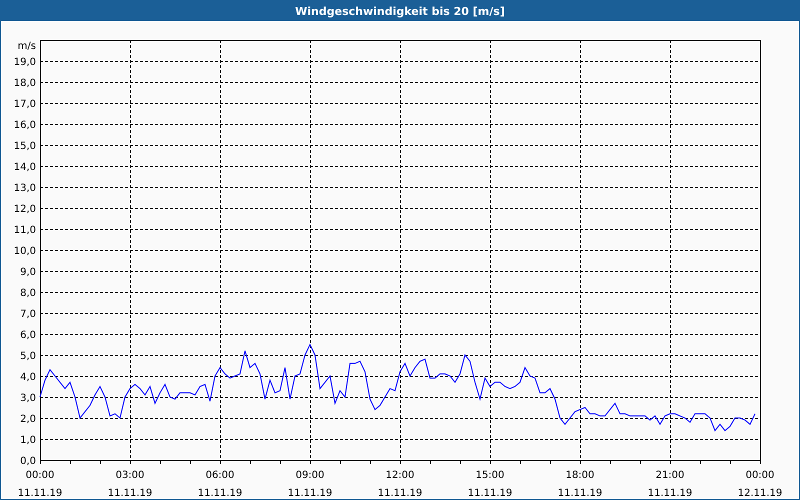  I want to click on y-tick-label: 12,0, so click(25, 209).